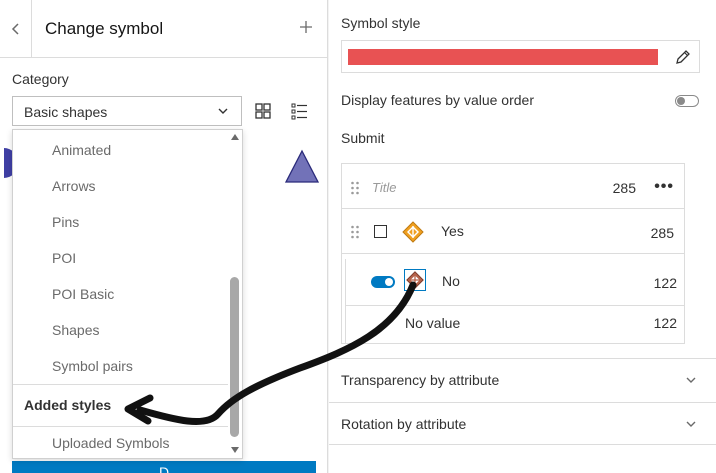 This screenshot has width=716, height=473. I want to click on symbol-style-field, so click(520, 56).